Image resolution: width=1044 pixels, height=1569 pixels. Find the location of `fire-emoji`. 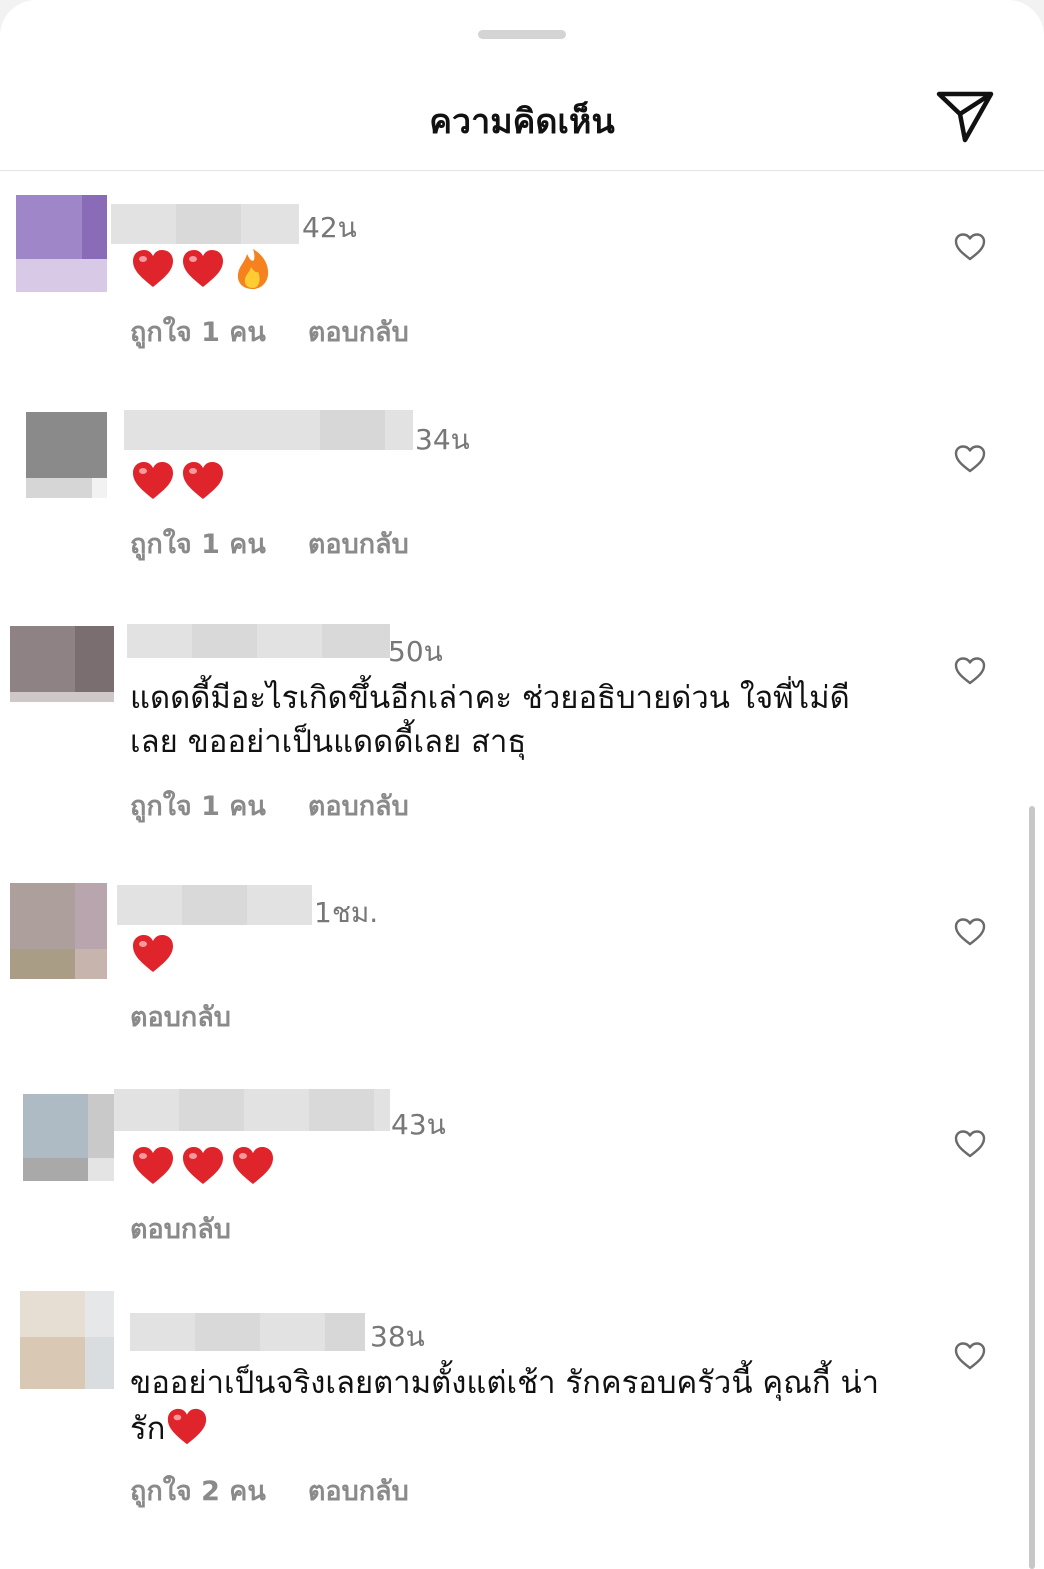

fire-emoji is located at coordinates (253, 269).